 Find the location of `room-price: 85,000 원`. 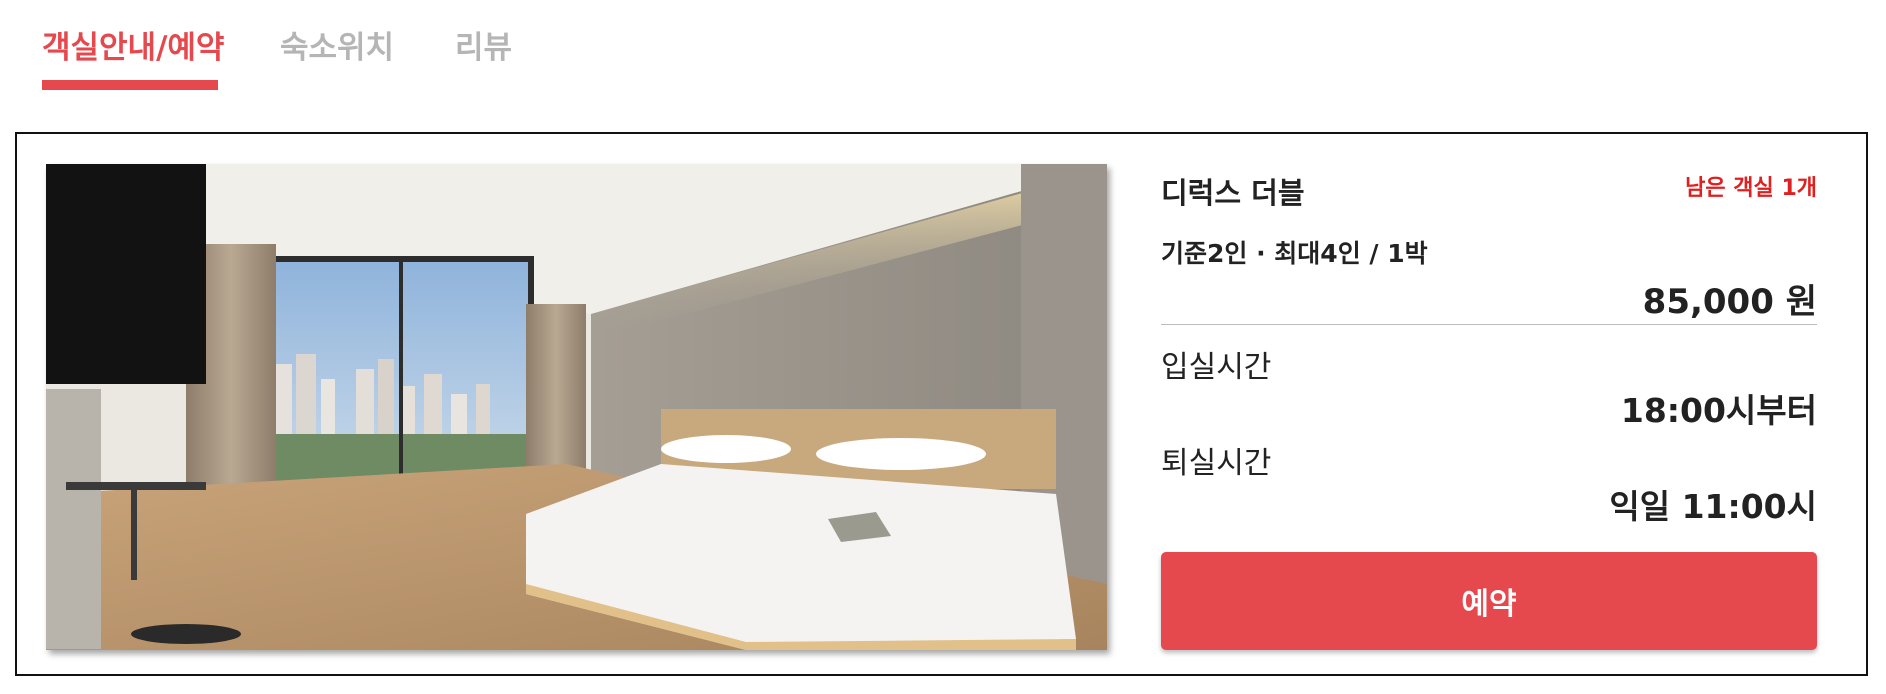

room-price: 85,000 원 is located at coordinates (1729, 302).